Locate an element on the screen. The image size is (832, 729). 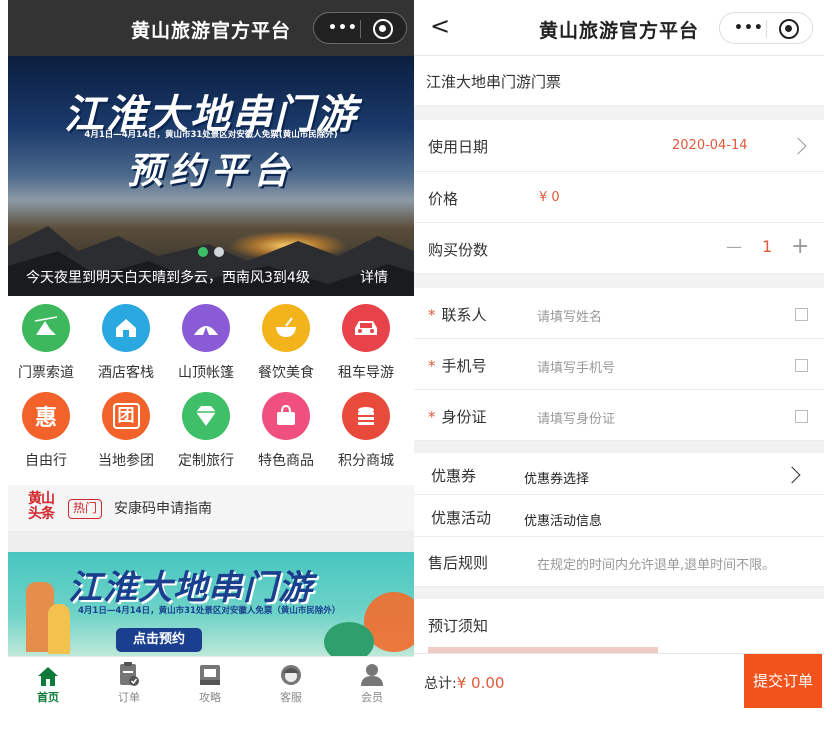
food-icon is located at coordinates (286, 328).